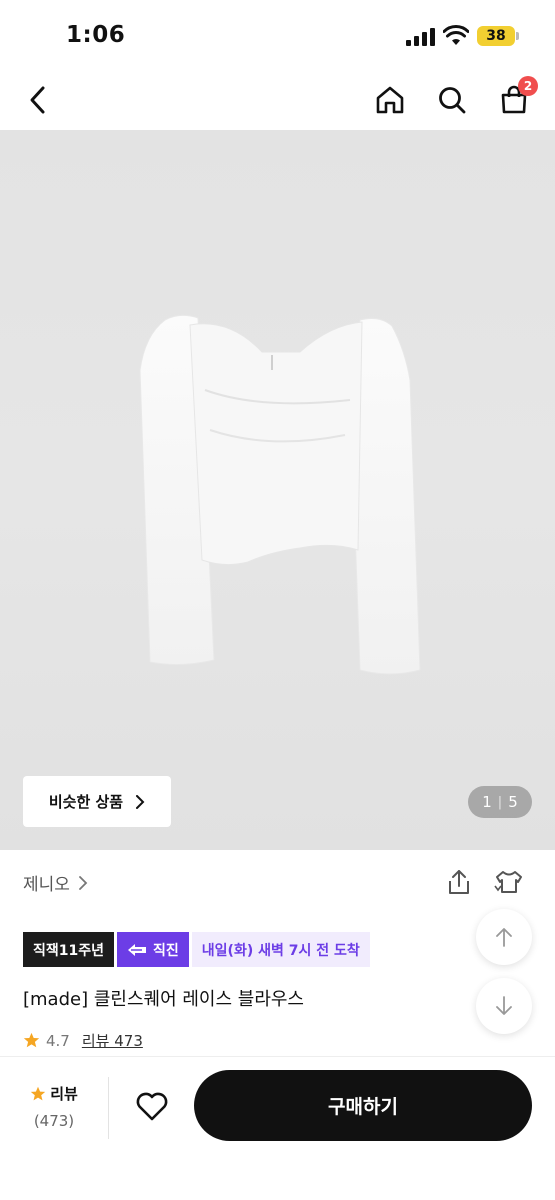 Image resolution: width=555 pixels, height=1200 pixels. What do you see at coordinates (277, 35) in the screenshot?
I see `status-bar: 1:06 38` at bounding box center [277, 35].